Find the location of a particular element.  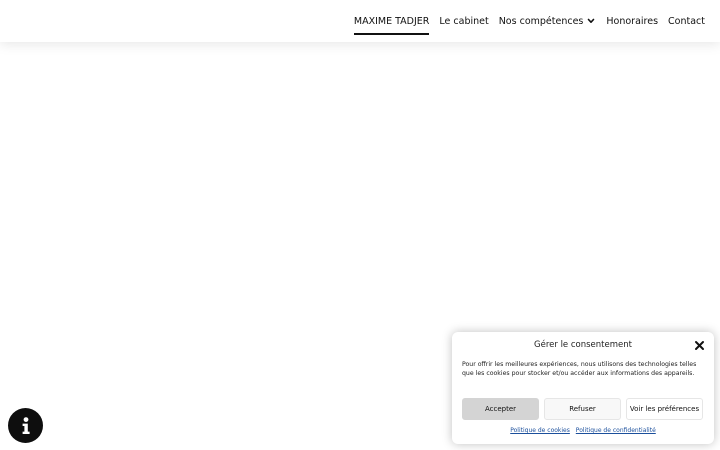

consent-buttons: Accepter Refuser Voir les préférences is located at coordinates (582, 409).